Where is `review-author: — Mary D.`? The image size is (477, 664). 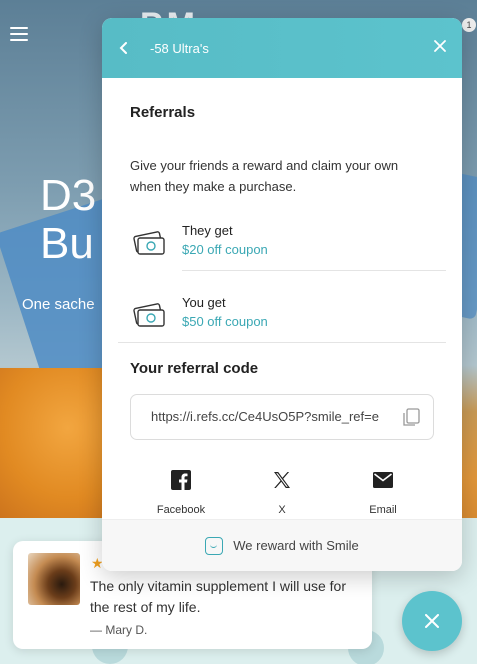 review-author: — Mary D. is located at coordinates (119, 630).